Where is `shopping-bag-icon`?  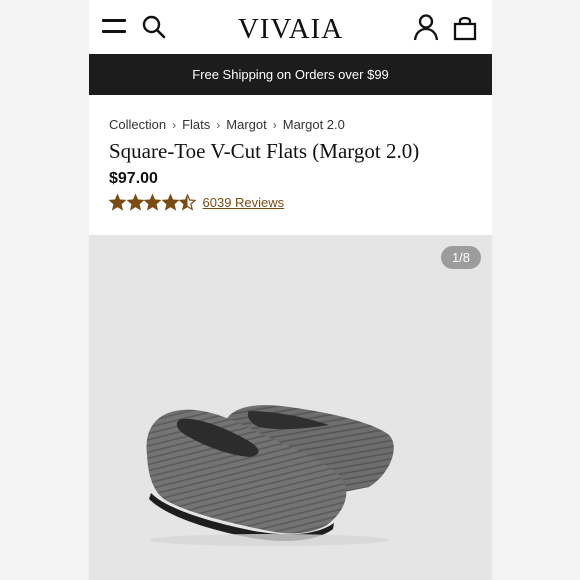
shopping-bag-icon is located at coordinates (465, 28).